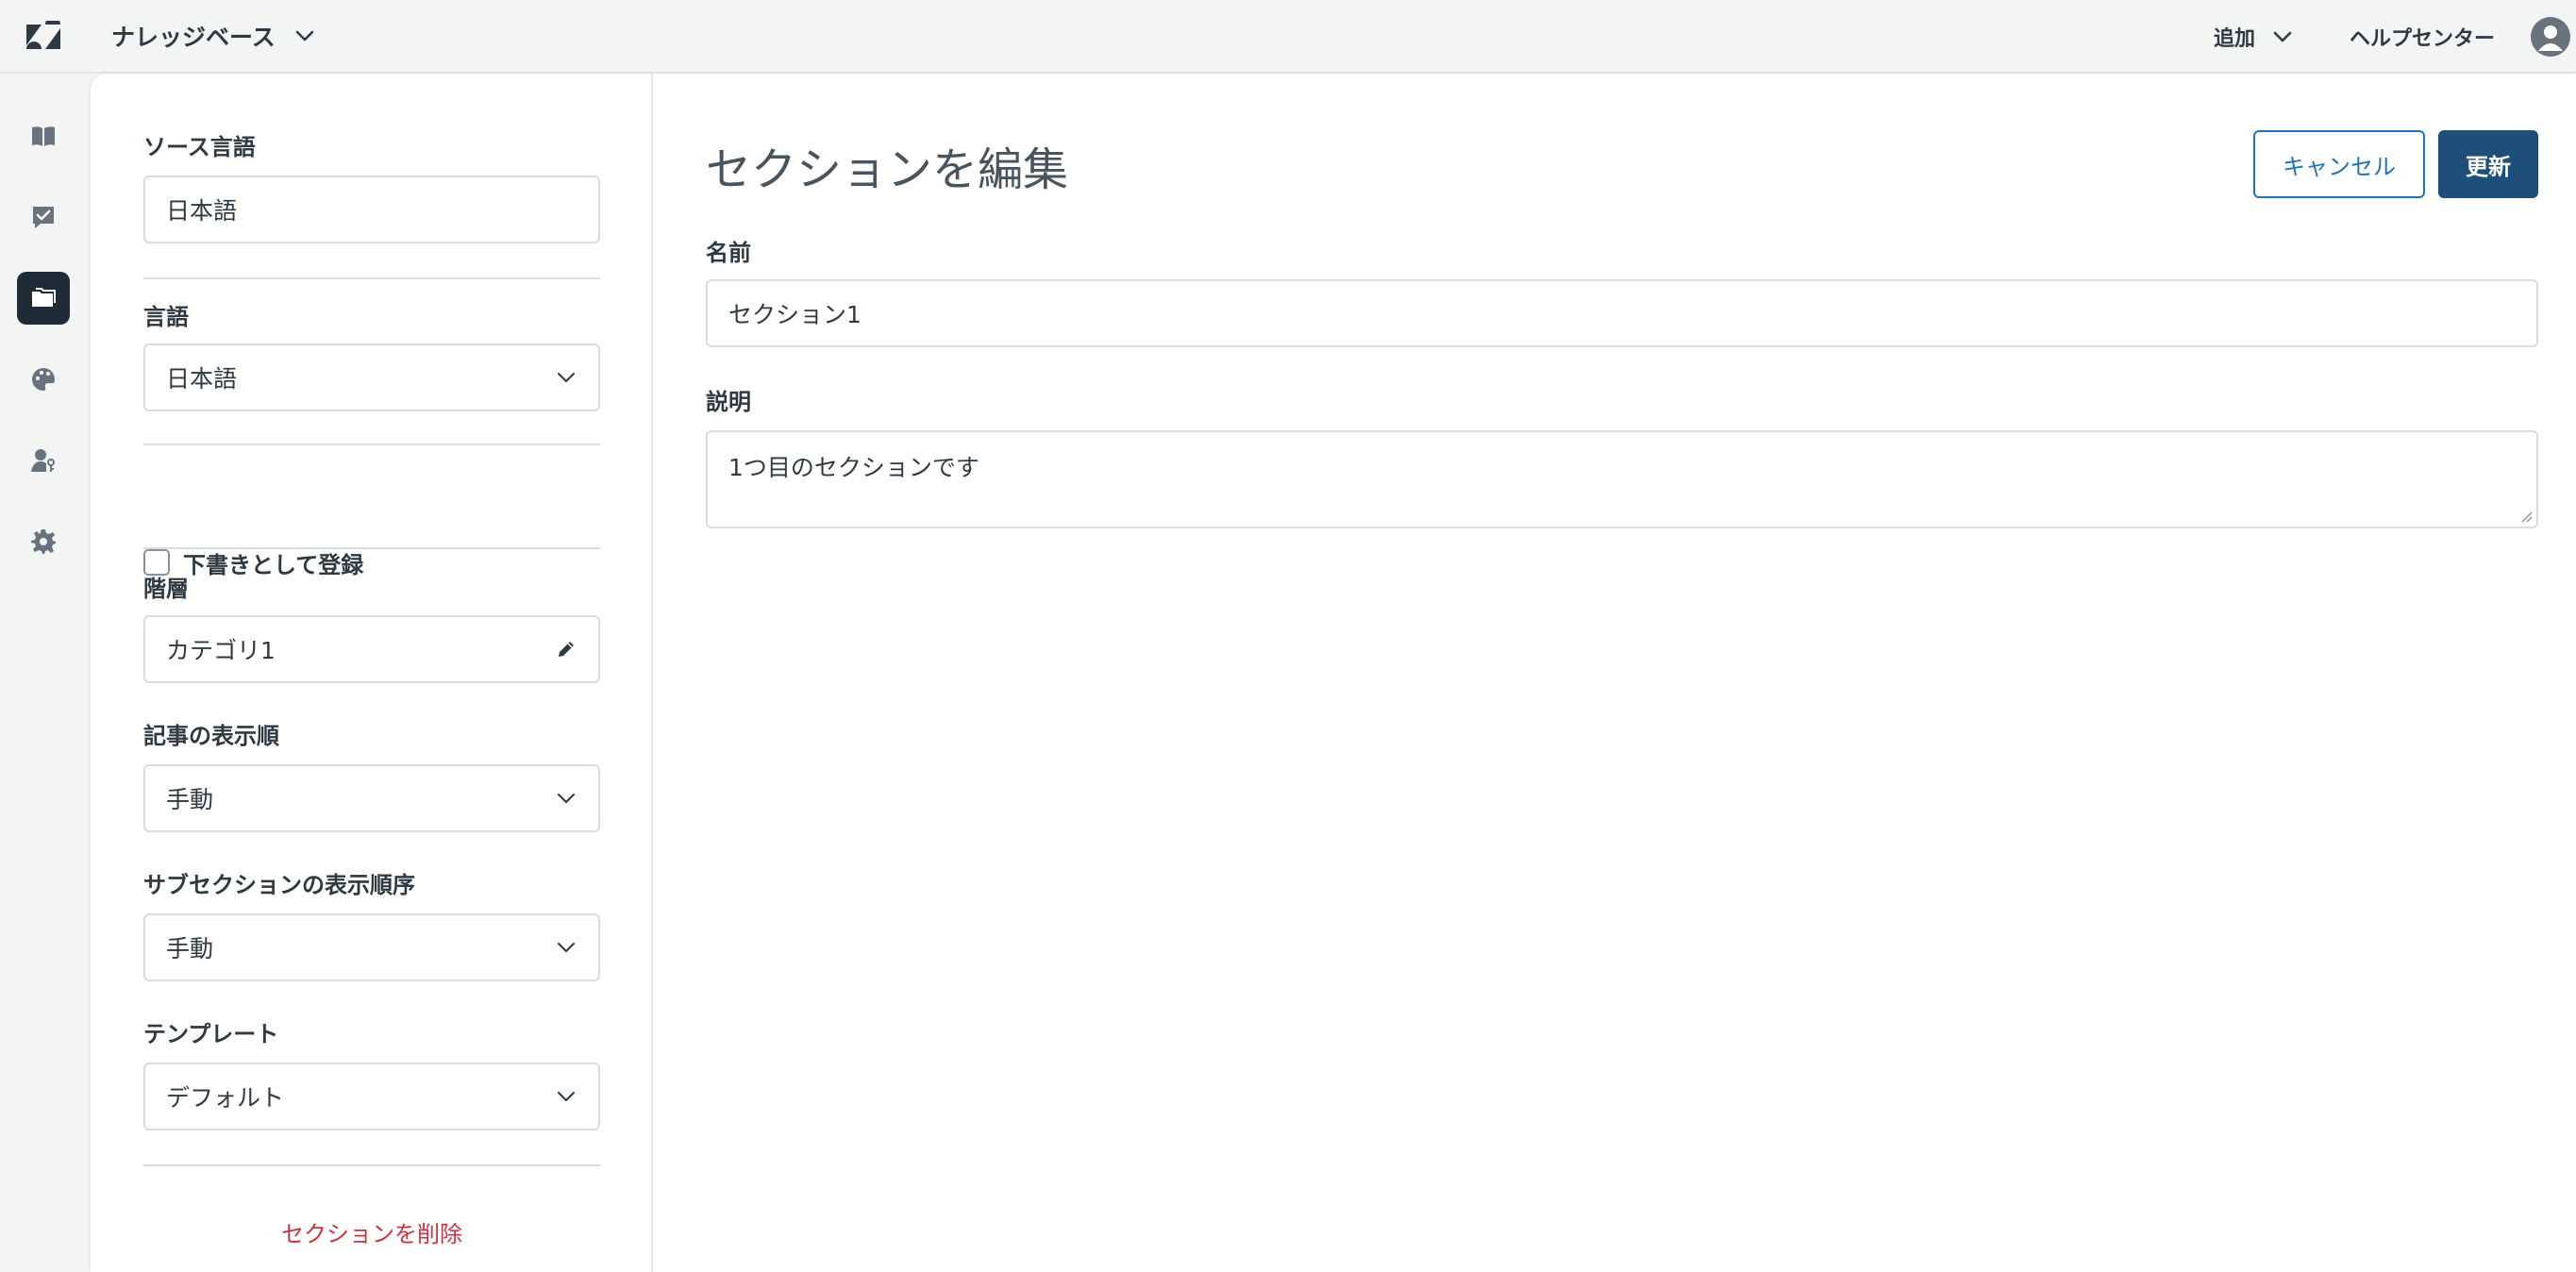 This screenshot has width=2576, height=1272. I want to click on nav-item-settings, so click(43, 542).